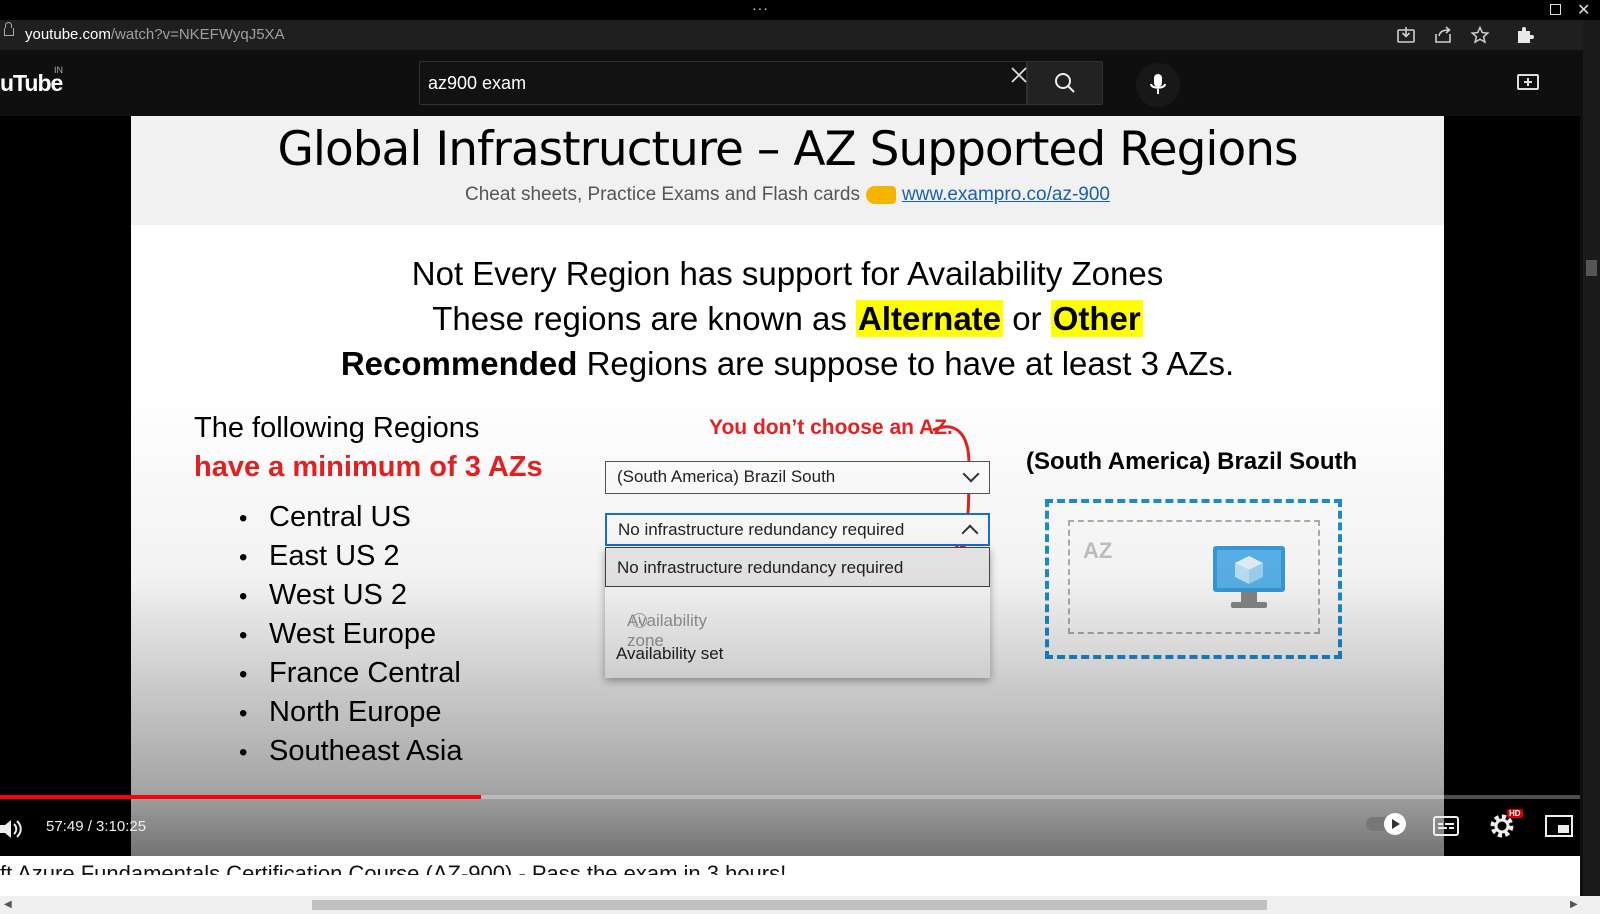 The width and height of the screenshot is (1600, 914). I want to click on bookmark-star-icon, so click(1480, 34).